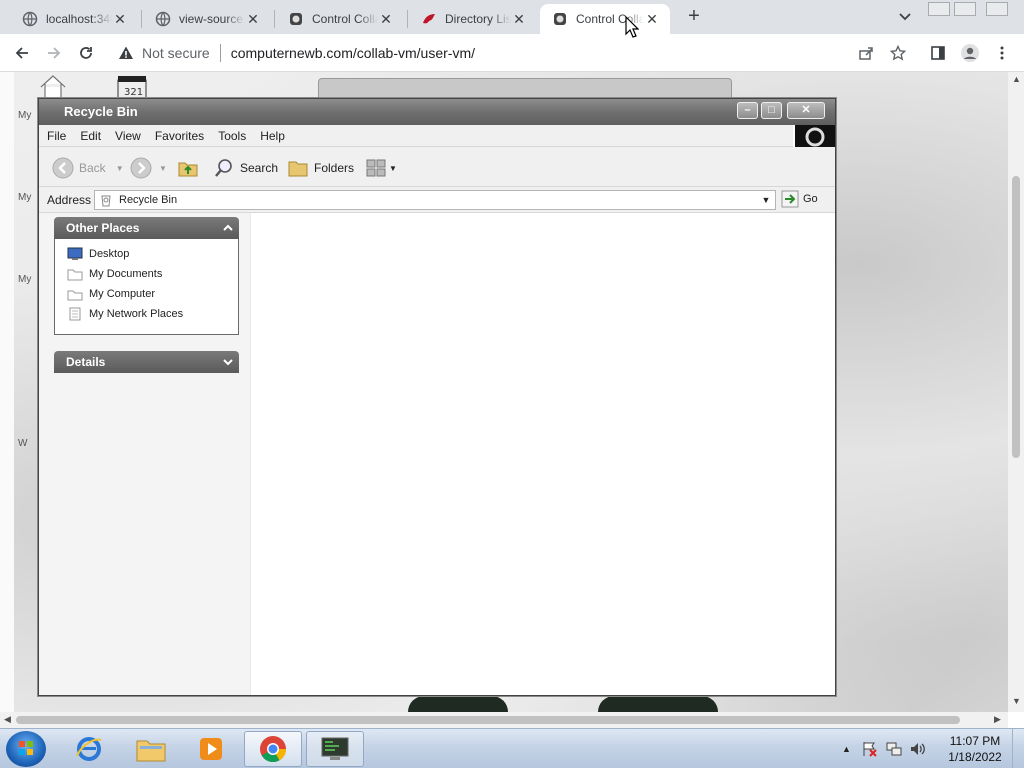  What do you see at coordinates (22, 443) in the screenshot?
I see `desktop-icon-label: W` at bounding box center [22, 443].